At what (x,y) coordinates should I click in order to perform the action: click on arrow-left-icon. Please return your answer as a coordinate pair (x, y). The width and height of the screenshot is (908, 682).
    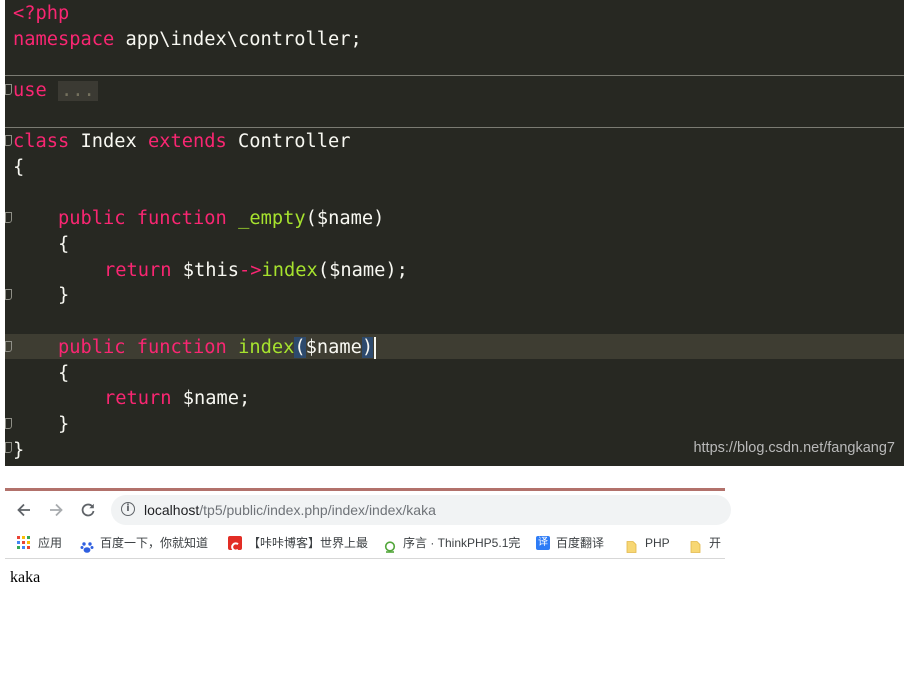
    Looking at the image, I should click on (23, 510).